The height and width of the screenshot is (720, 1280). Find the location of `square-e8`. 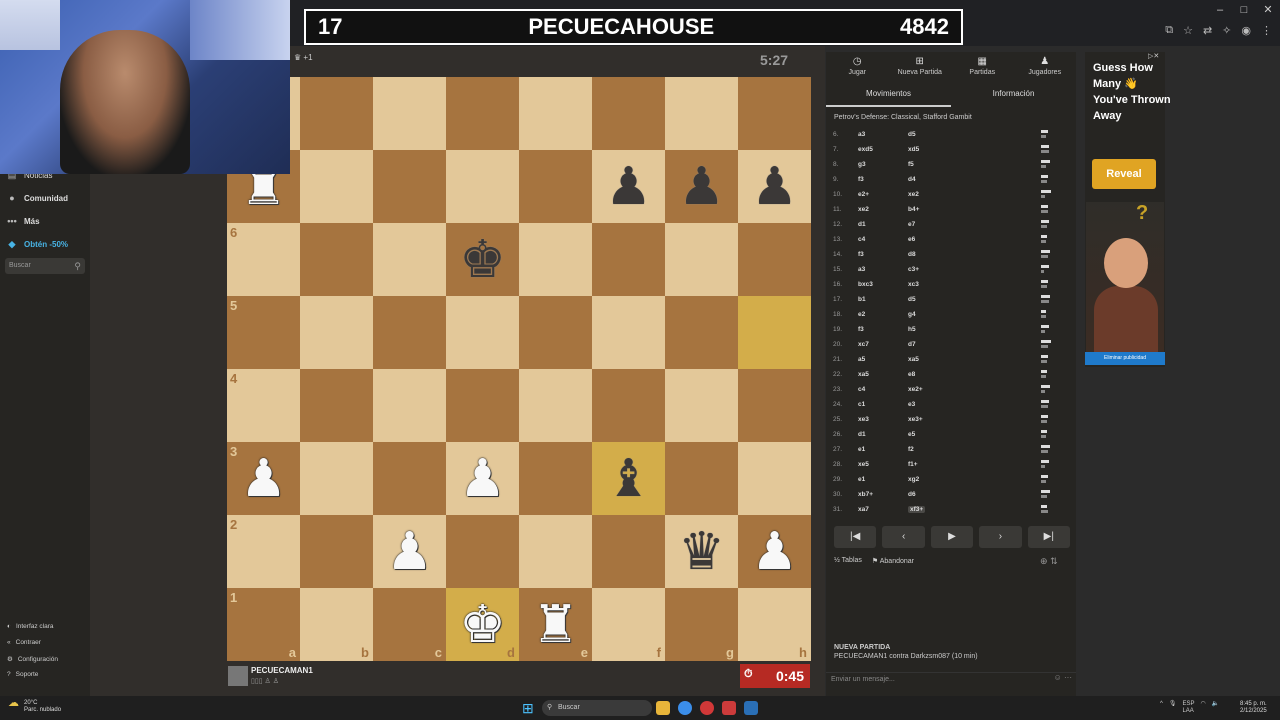

square-e8 is located at coordinates (555, 113).